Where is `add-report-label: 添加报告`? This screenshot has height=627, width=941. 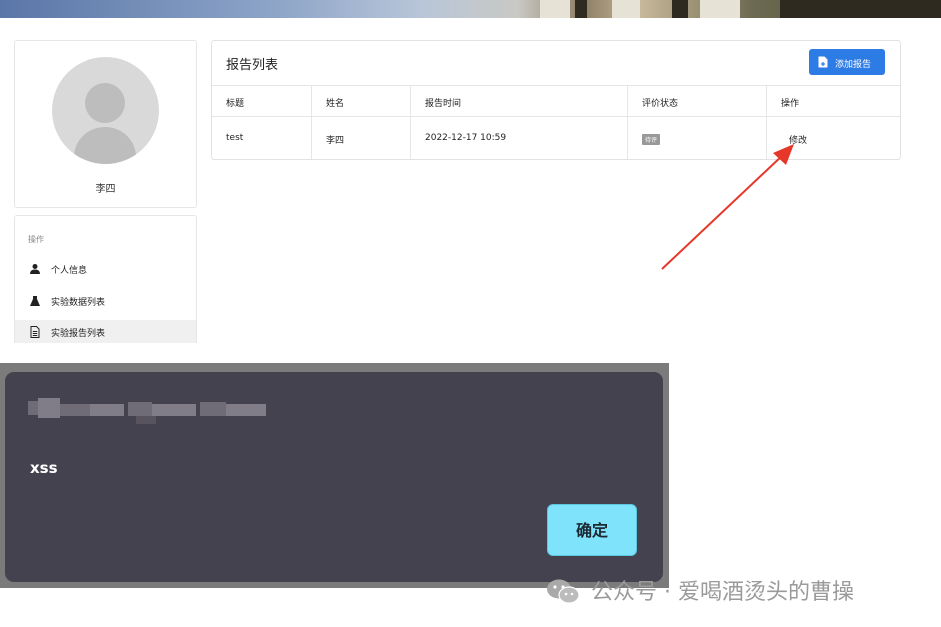 add-report-label: 添加报告 is located at coordinates (853, 65).